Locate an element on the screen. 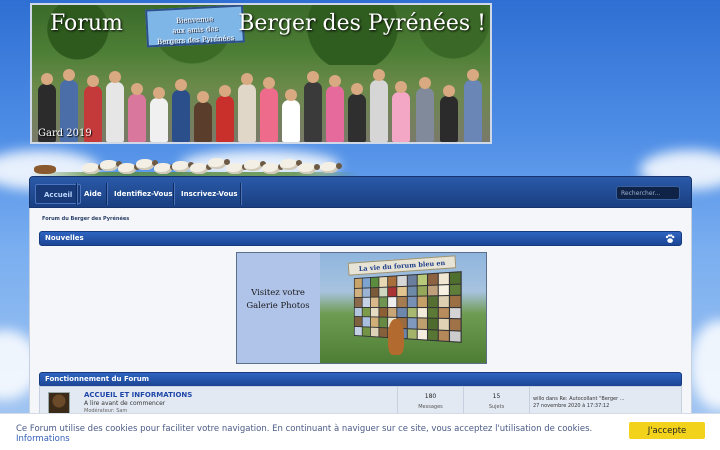 The height and width of the screenshot is (450, 720). forum-title-link: ACCUEIL ET INFORMATIONS is located at coordinates (138, 395).